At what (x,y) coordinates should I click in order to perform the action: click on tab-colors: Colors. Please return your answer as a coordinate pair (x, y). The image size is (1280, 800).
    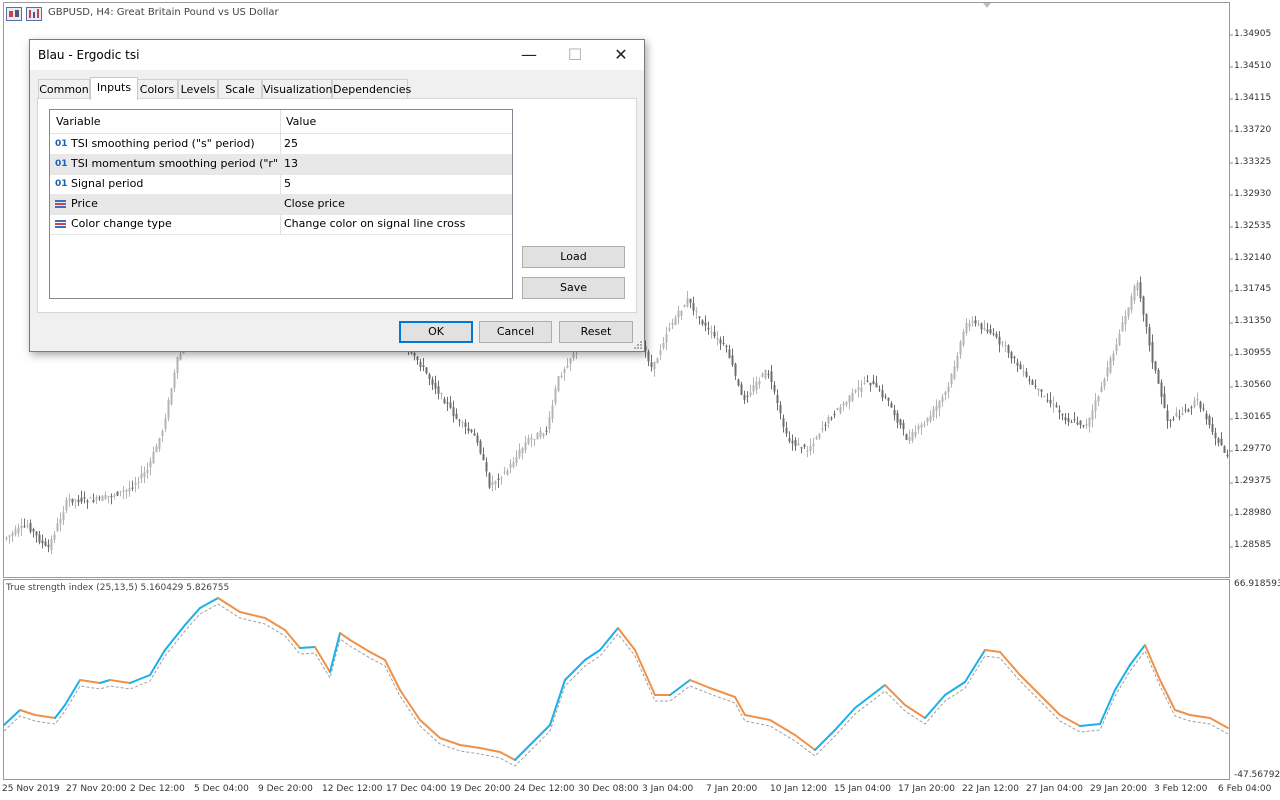
    Looking at the image, I should click on (157, 89).